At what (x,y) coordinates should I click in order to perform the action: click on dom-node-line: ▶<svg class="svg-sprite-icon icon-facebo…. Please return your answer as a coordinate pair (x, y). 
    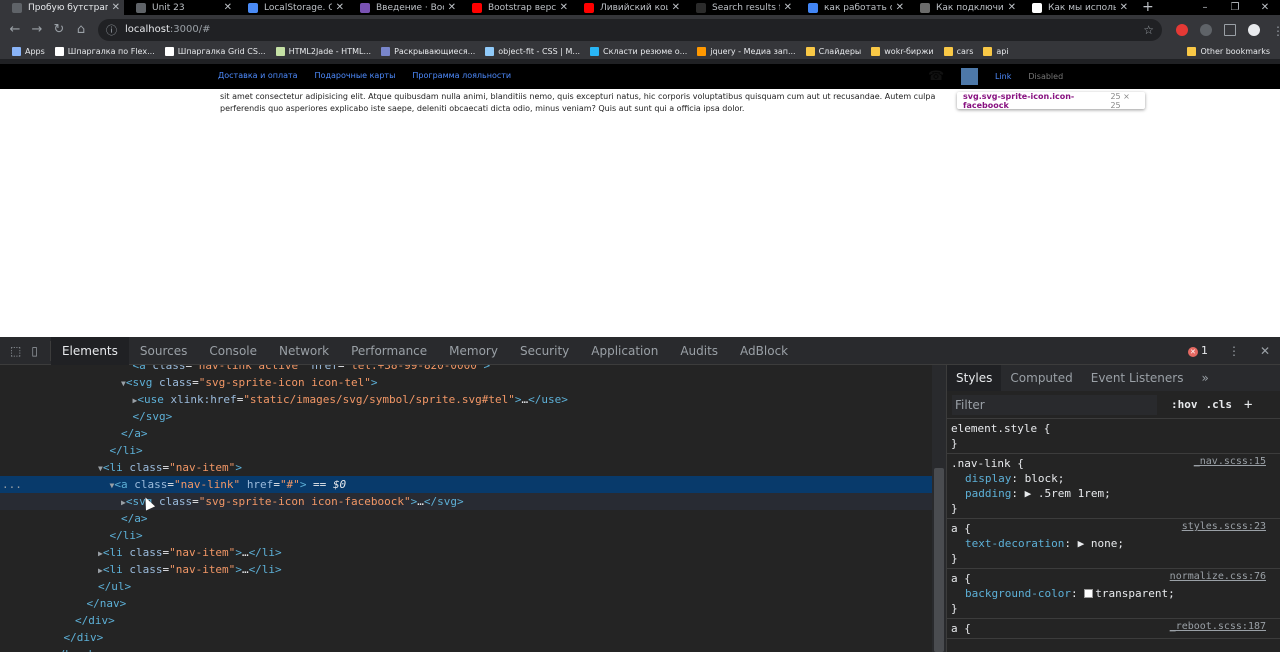
    Looking at the image, I should click on (466, 501).